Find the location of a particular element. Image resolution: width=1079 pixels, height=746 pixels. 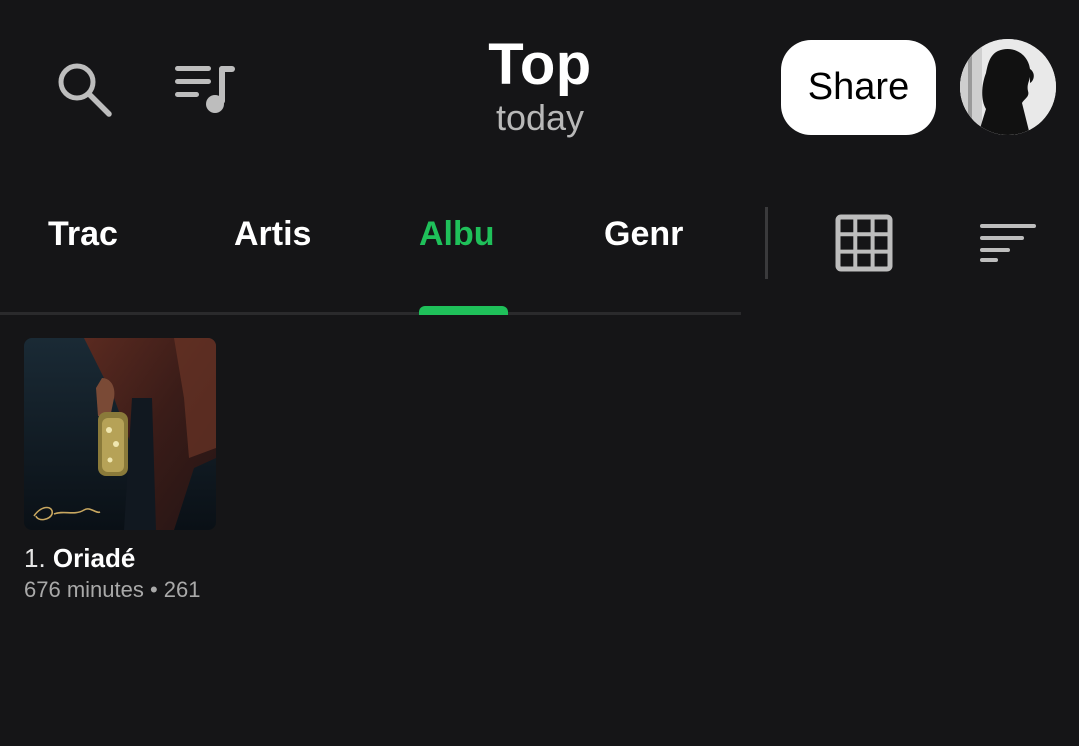

queue-music-icon is located at coordinates (205, 89).